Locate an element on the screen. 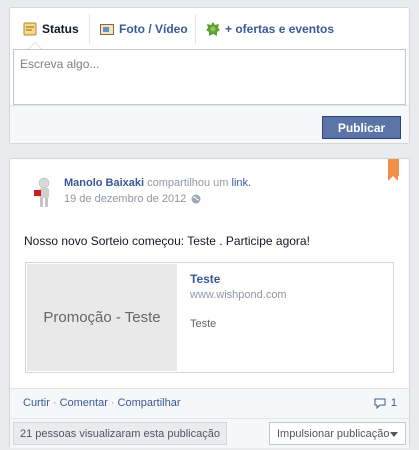 The image size is (419, 450). composer-footer: Publicar is located at coordinates (209, 124).